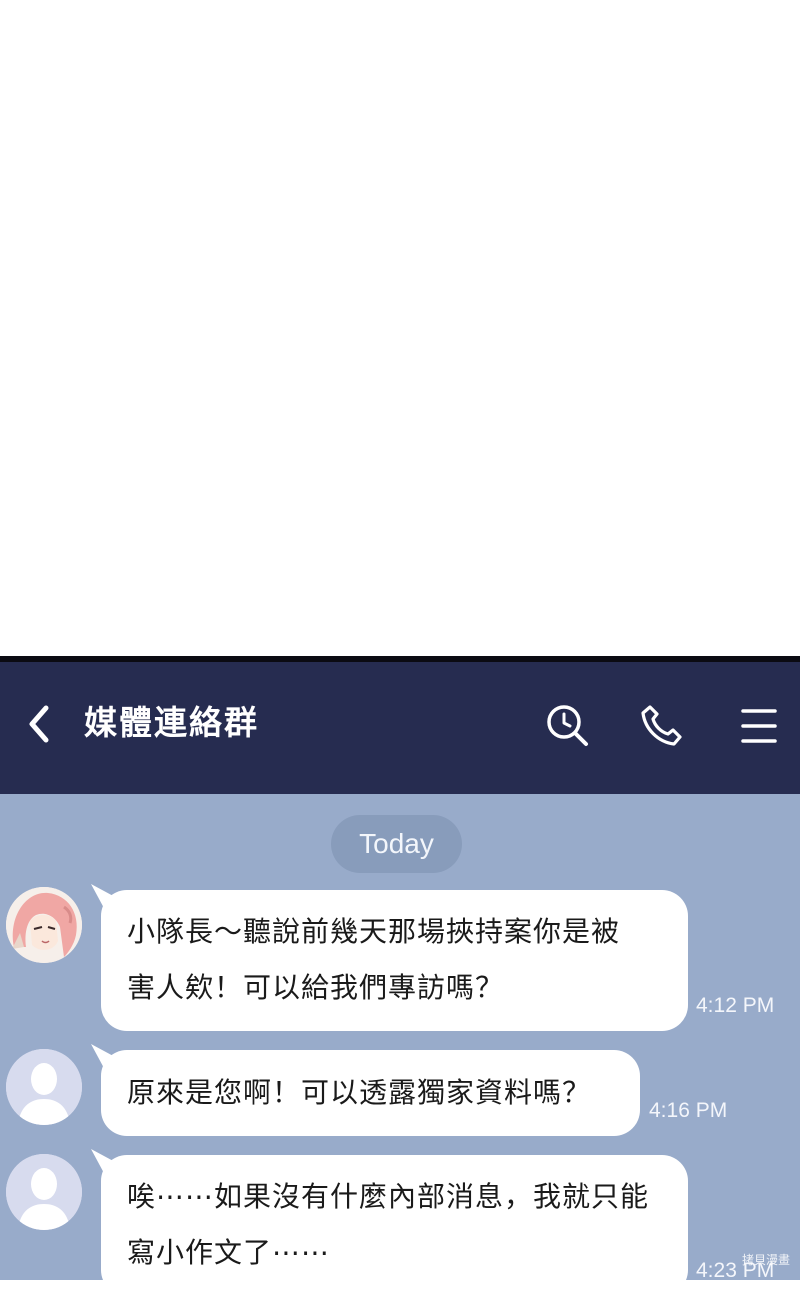 This screenshot has width=800, height=1296. Describe the element at coordinates (41, 724) in the screenshot. I see `chevron-left-icon` at that location.